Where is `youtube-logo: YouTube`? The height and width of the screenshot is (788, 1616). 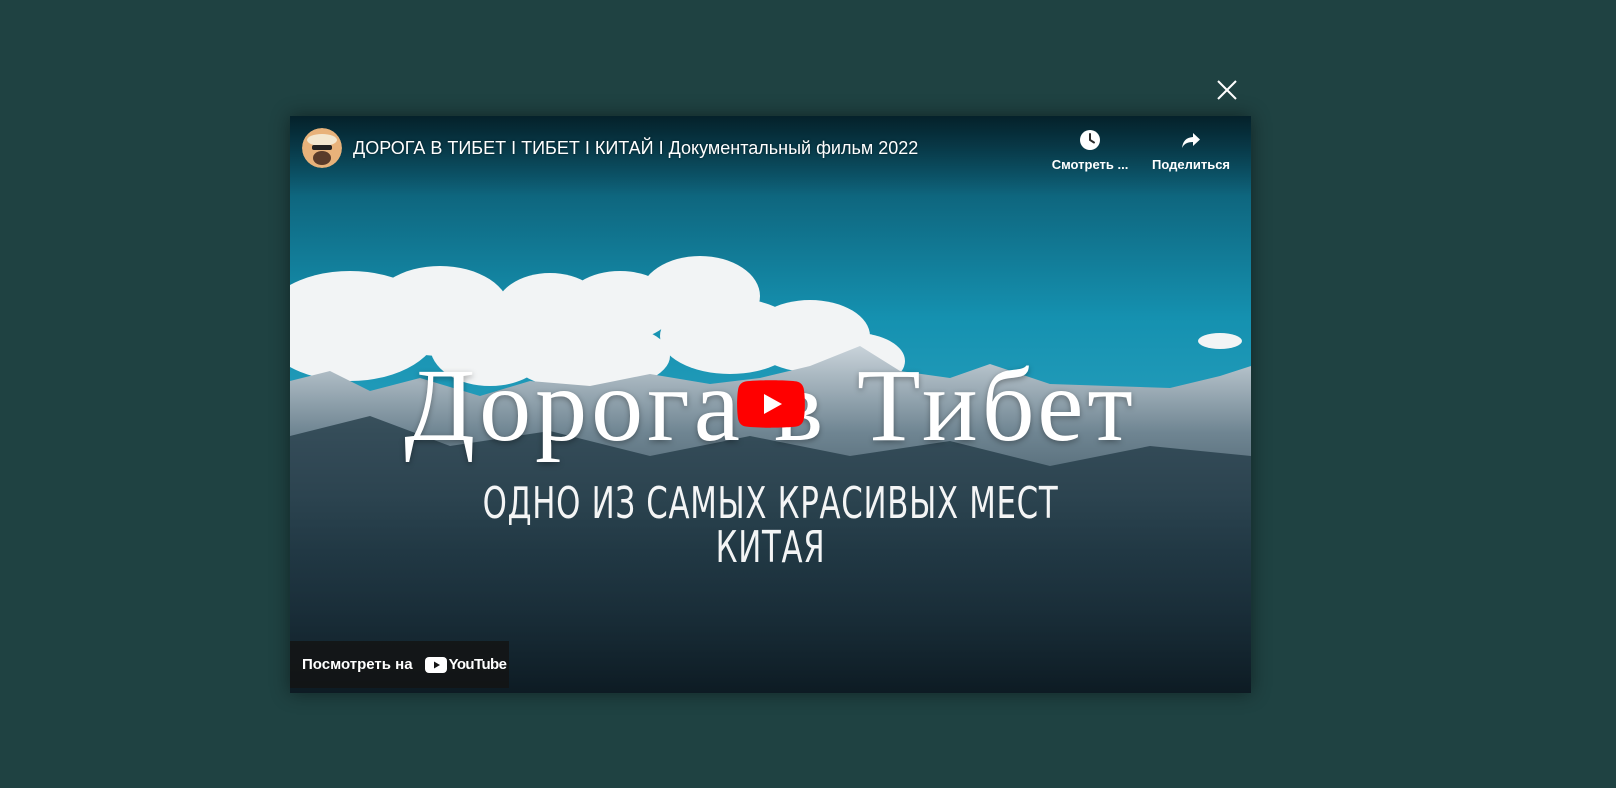
youtube-logo: YouTube is located at coordinates (465, 664).